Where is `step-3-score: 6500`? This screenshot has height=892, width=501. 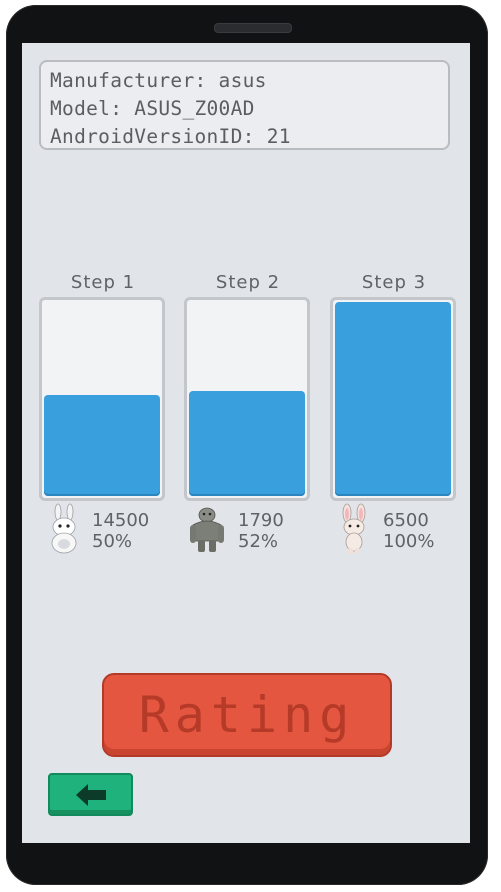 step-3-score: 6500 is located at coordinates (406, 520).